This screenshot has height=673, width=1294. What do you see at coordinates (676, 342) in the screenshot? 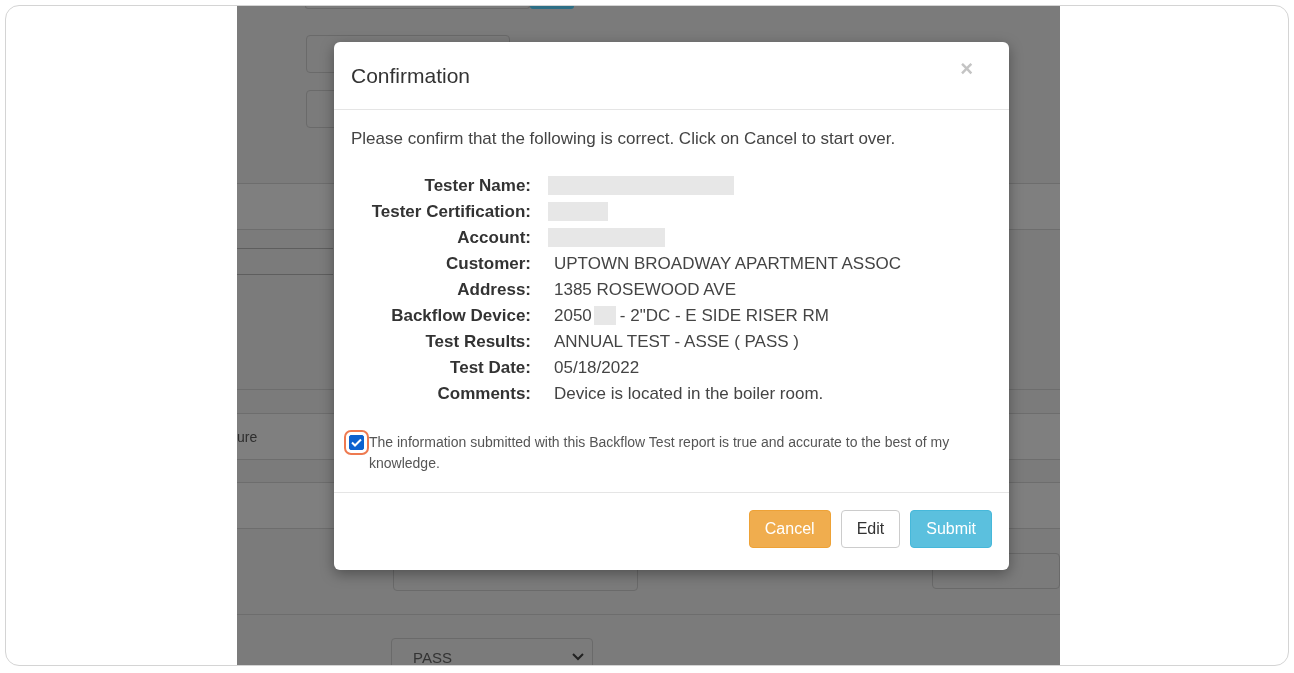
I see `field-value: ANNUAL TEST - ASSE ( PASS )` at bounding box center [676, 342].